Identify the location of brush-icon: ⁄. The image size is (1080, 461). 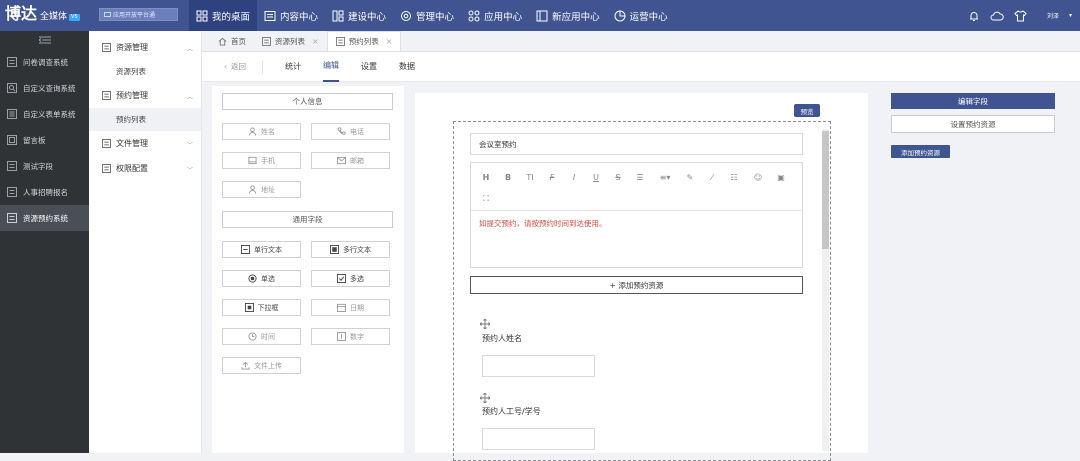
(712, 177).